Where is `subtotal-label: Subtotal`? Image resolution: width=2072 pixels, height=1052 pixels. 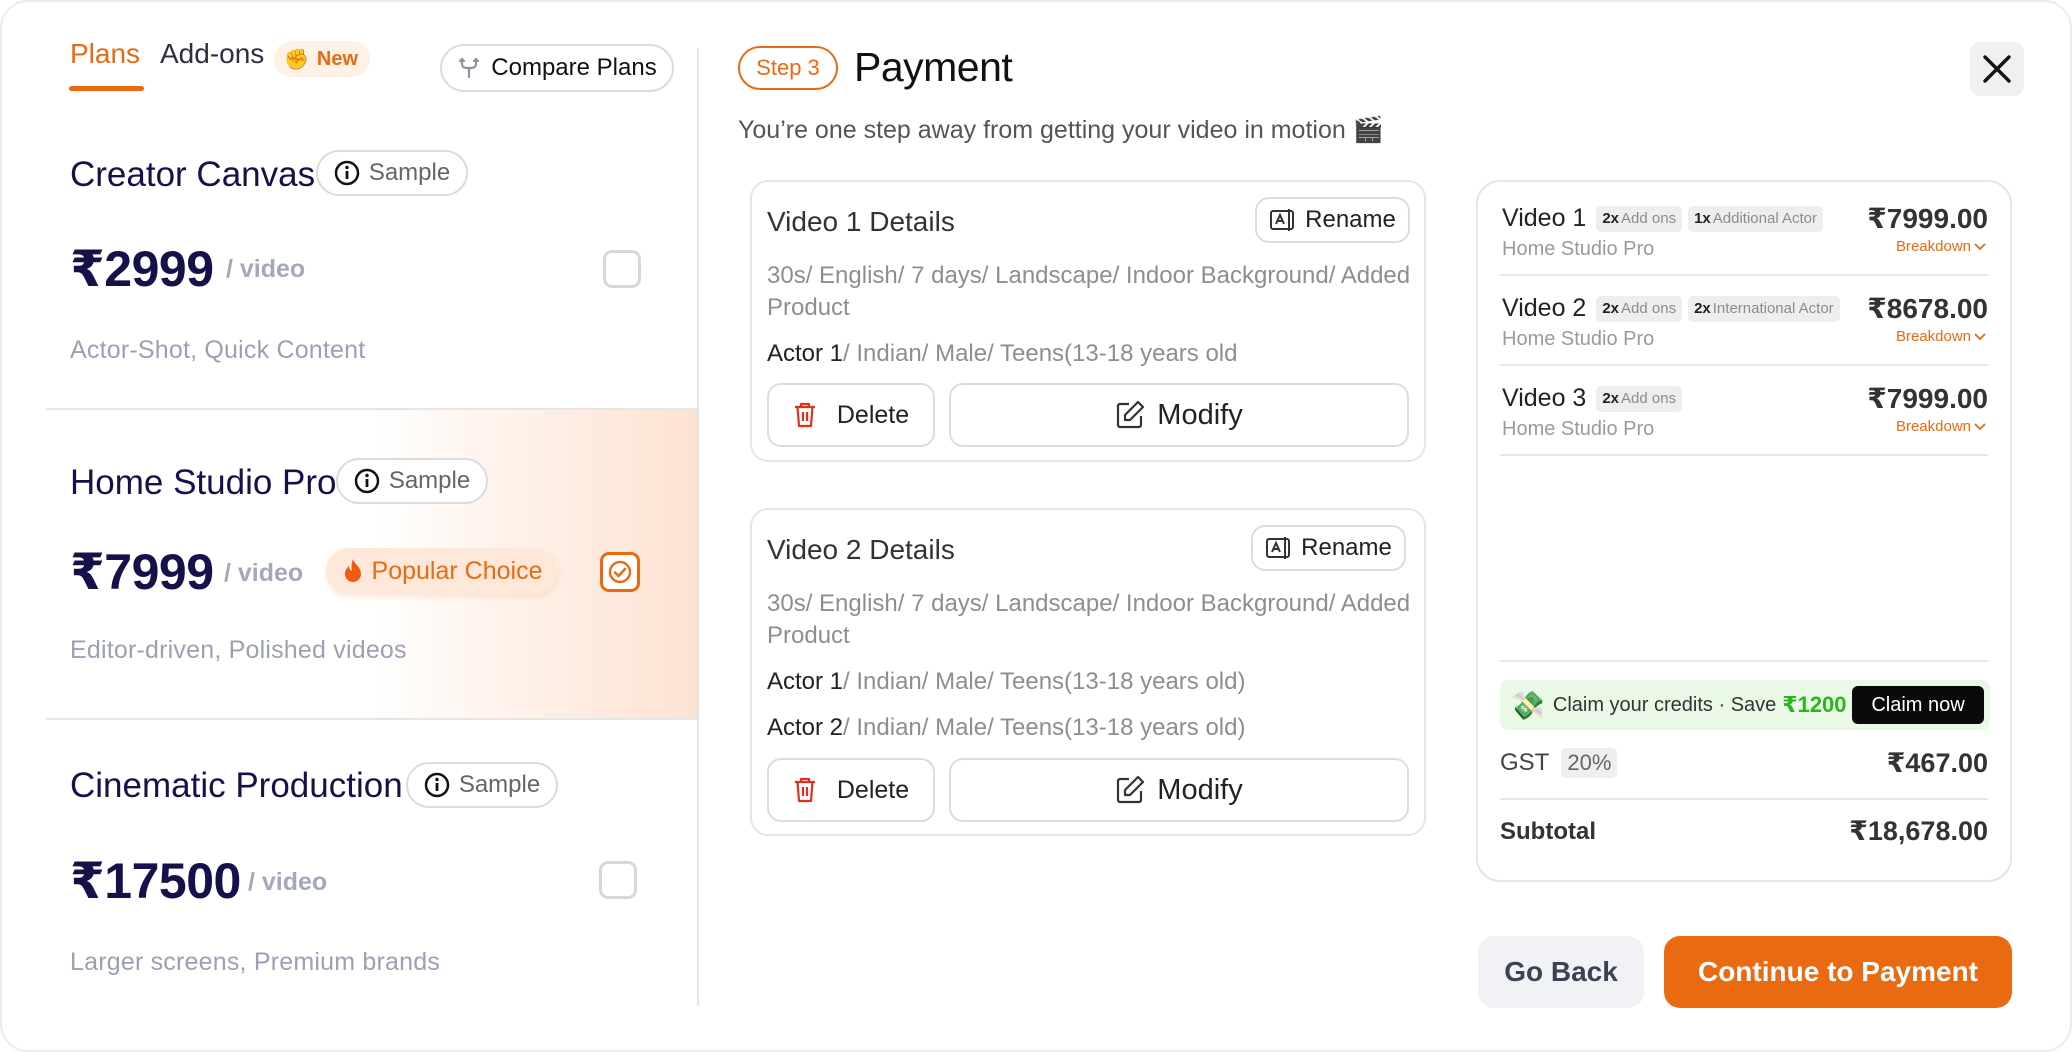 subtotal-label: Subtotal is located at coordinates (1548, 831).